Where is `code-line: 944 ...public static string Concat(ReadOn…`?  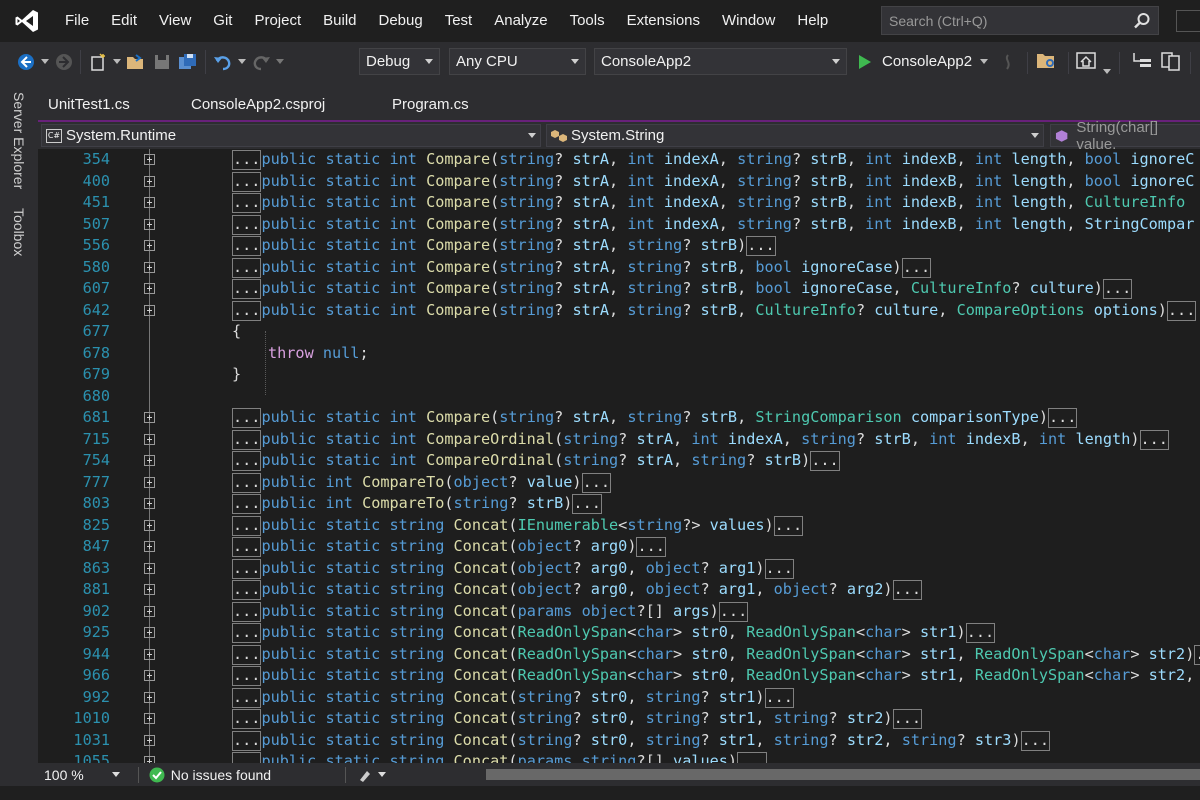 code-line: 944 ...public static string Concat(ReadOn… is located at coordinates (619, 655).